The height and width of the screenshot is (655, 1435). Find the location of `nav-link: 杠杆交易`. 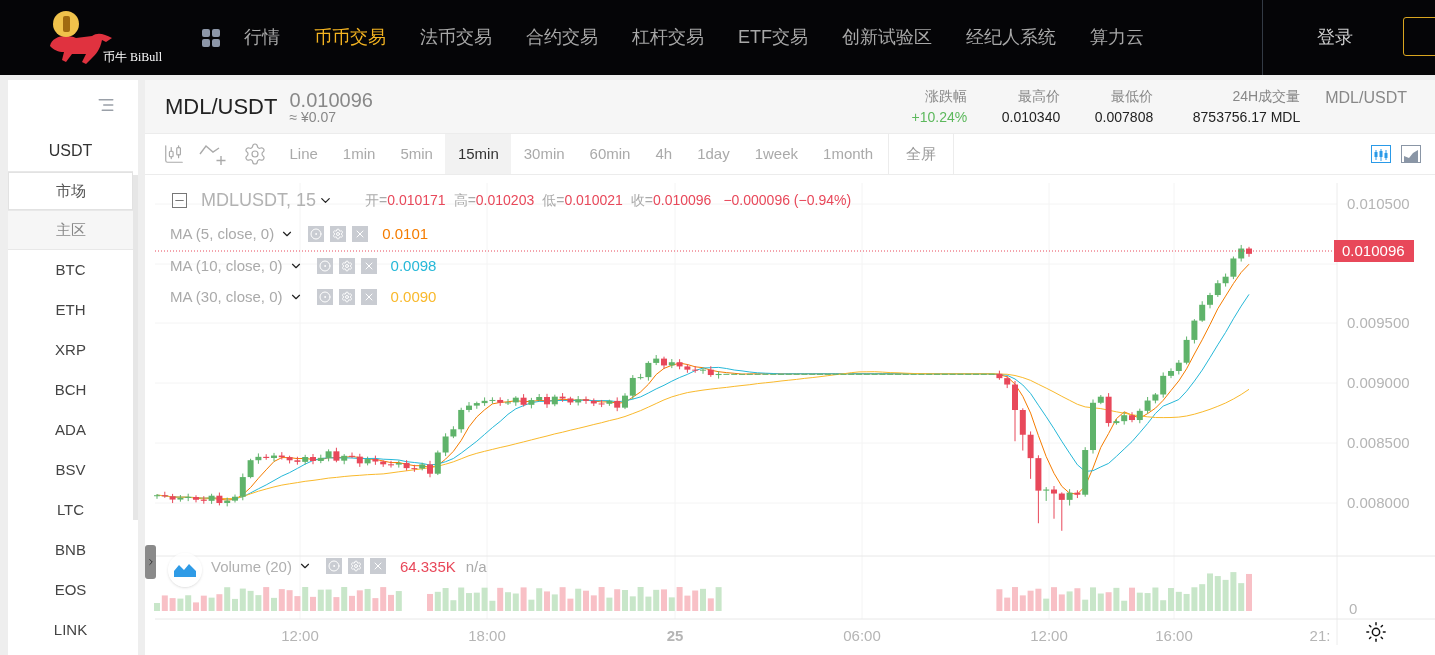

nav-link: 杠杆交易 is located at coordinates (668, 37).